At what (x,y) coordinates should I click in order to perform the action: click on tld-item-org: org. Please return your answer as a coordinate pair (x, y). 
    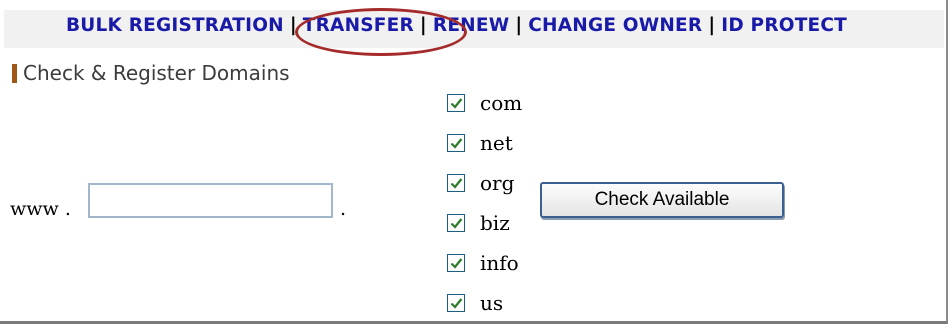
    Looking at the image, I should click on (484, 183).